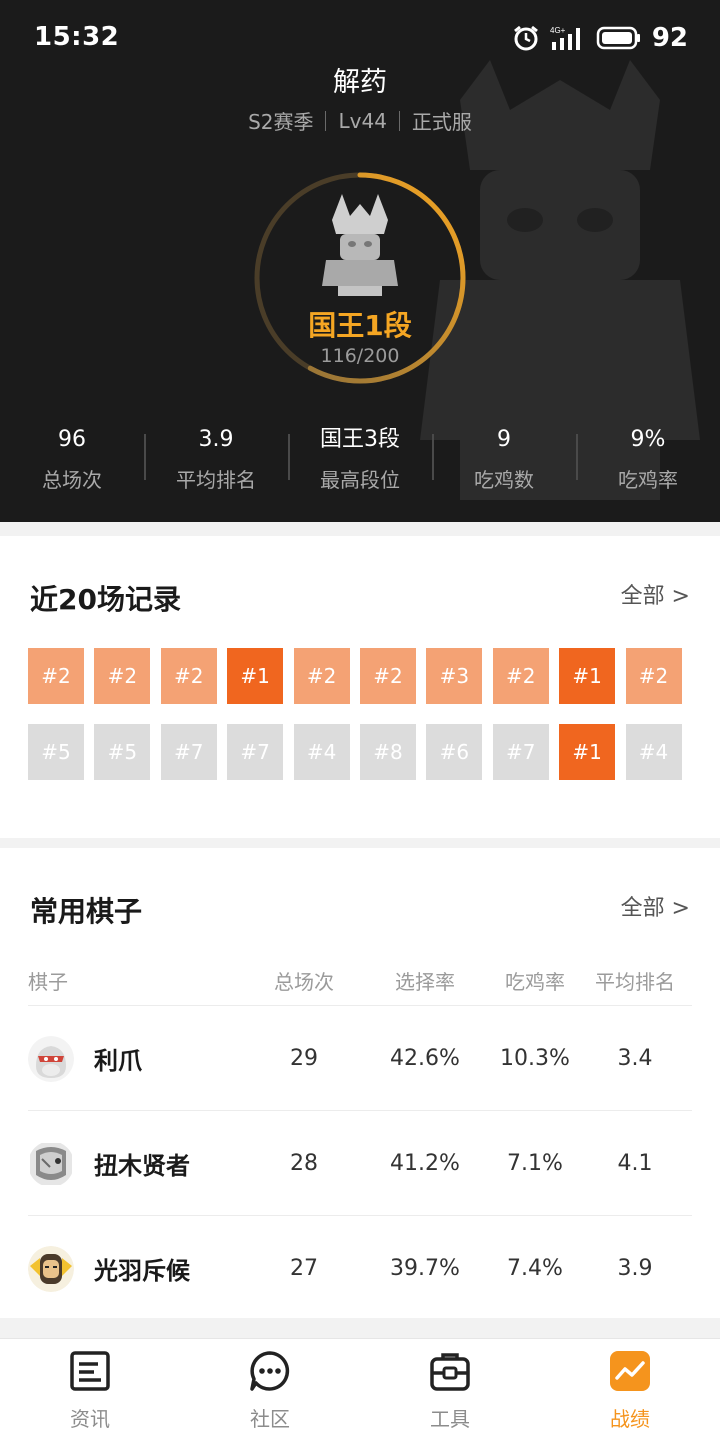 The width and height of the screenshot is (720, 1440). What do you see at coordinates (635, 1268) in the screenshot?
I see `piece-avg-rank: 3.9` at bounding box center [635, 1268].